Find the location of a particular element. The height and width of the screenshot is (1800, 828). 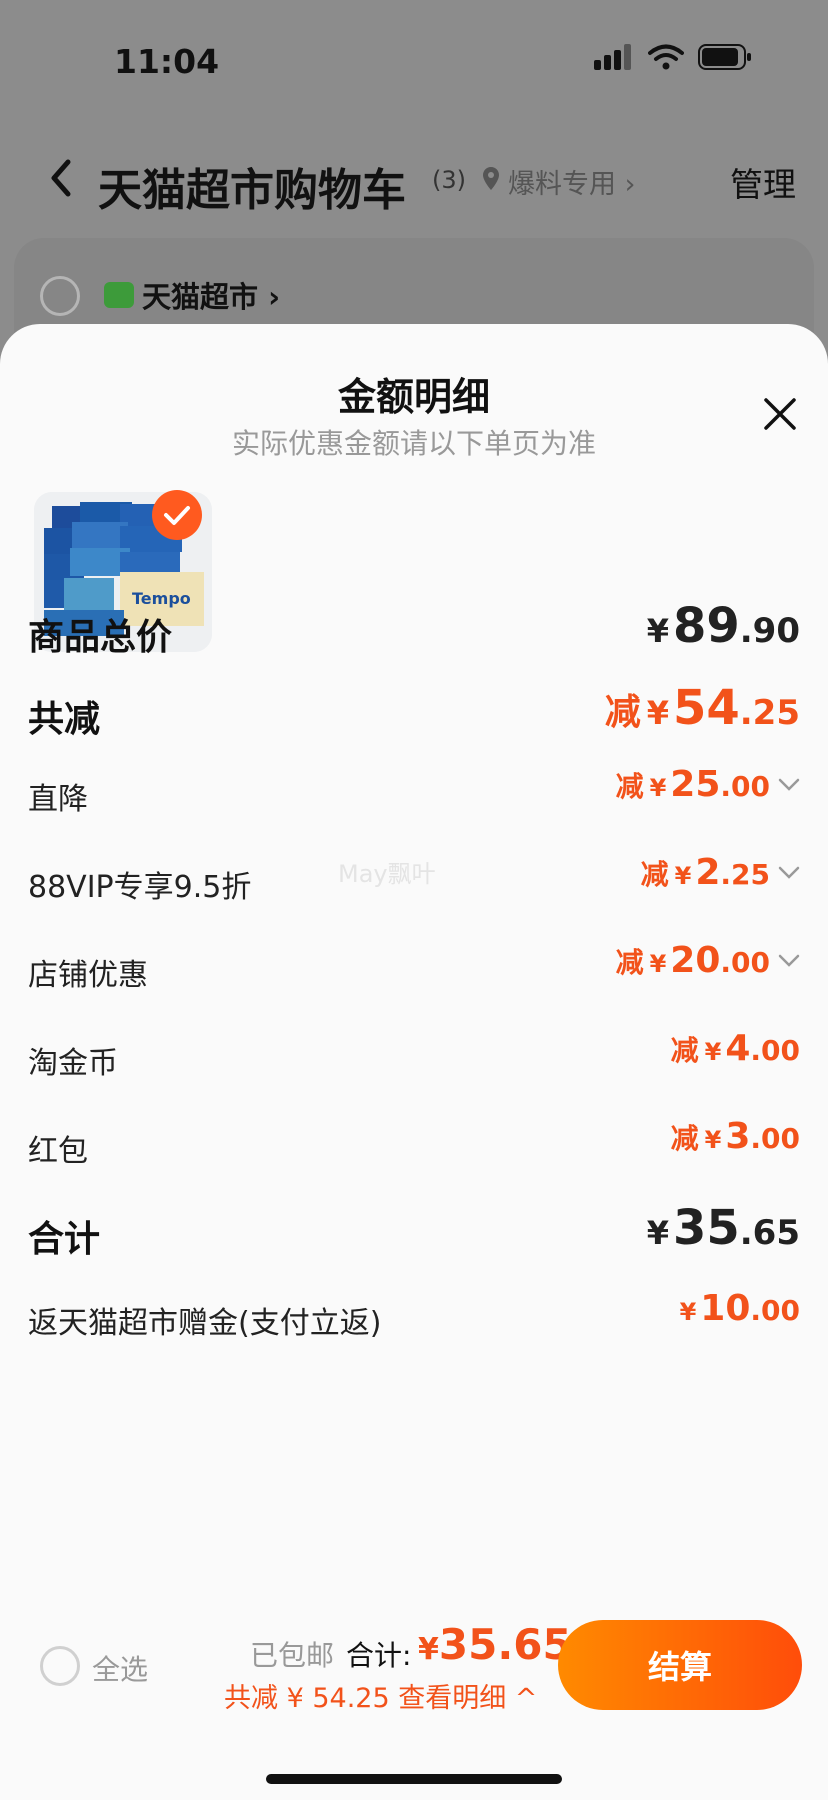

row-cashback: 返天猫超市赠金(支付立返) ¥ 10 .00 is located at coordinates (414, 1318).